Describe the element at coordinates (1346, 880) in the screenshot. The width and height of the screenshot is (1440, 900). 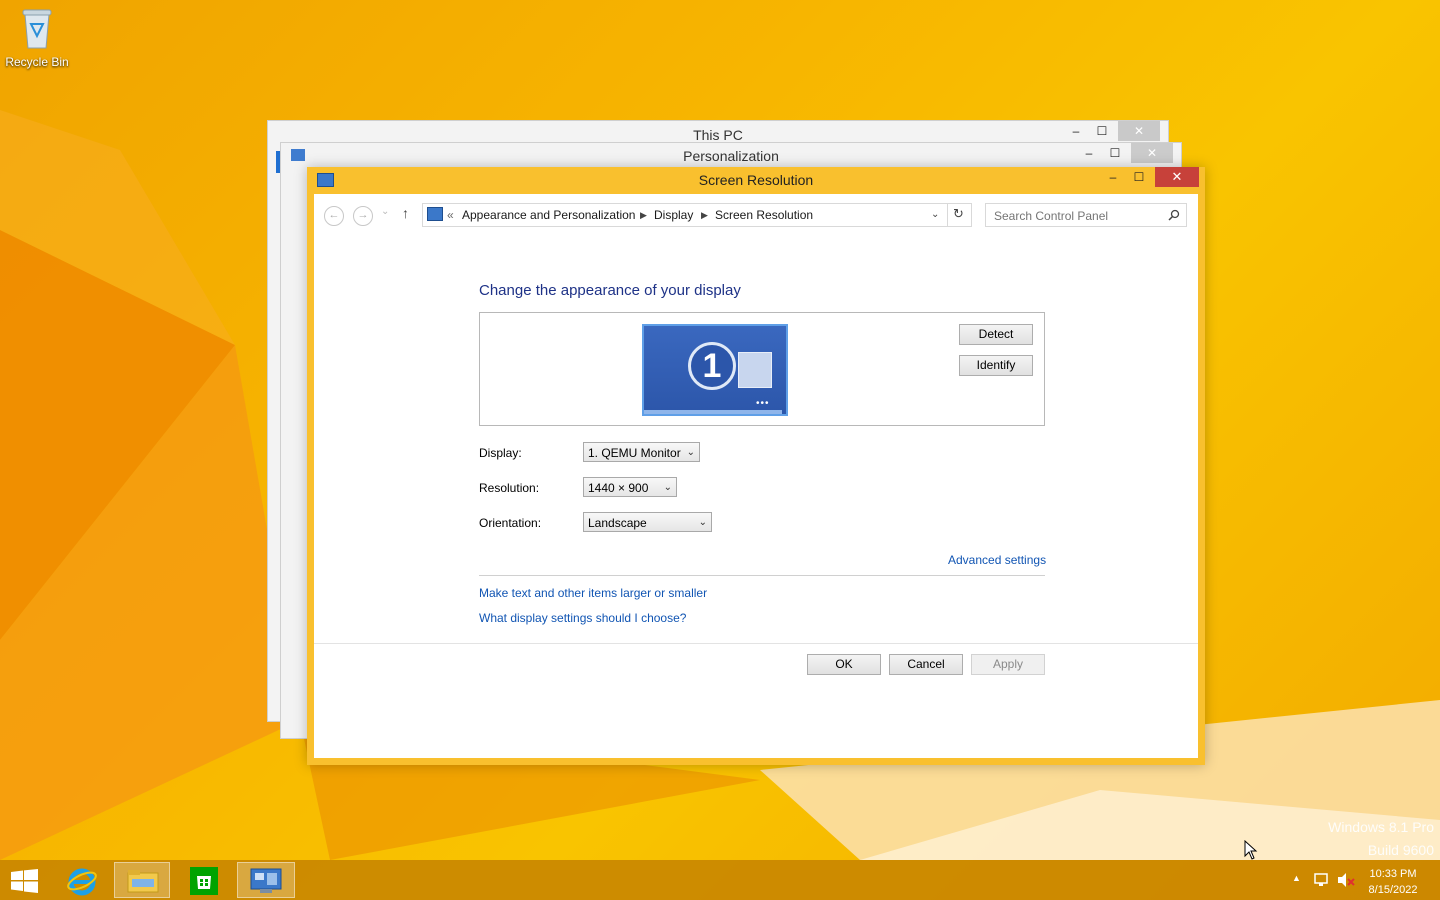
I see `volume-muted-icon` at that location.